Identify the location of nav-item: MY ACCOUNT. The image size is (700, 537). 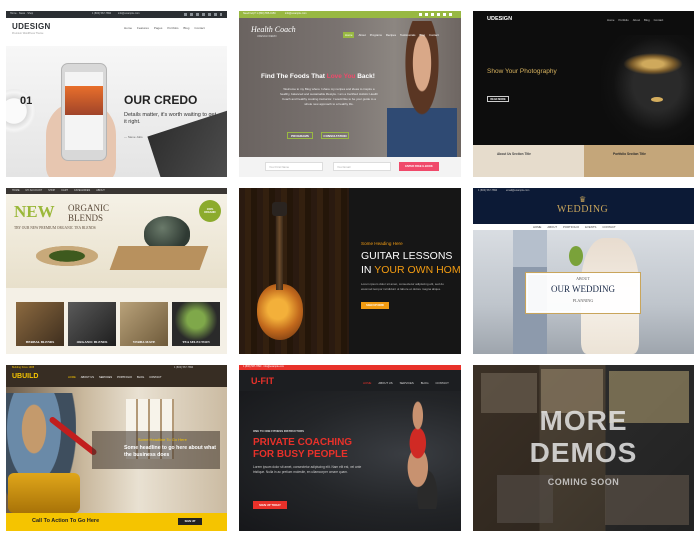
(34, 190).